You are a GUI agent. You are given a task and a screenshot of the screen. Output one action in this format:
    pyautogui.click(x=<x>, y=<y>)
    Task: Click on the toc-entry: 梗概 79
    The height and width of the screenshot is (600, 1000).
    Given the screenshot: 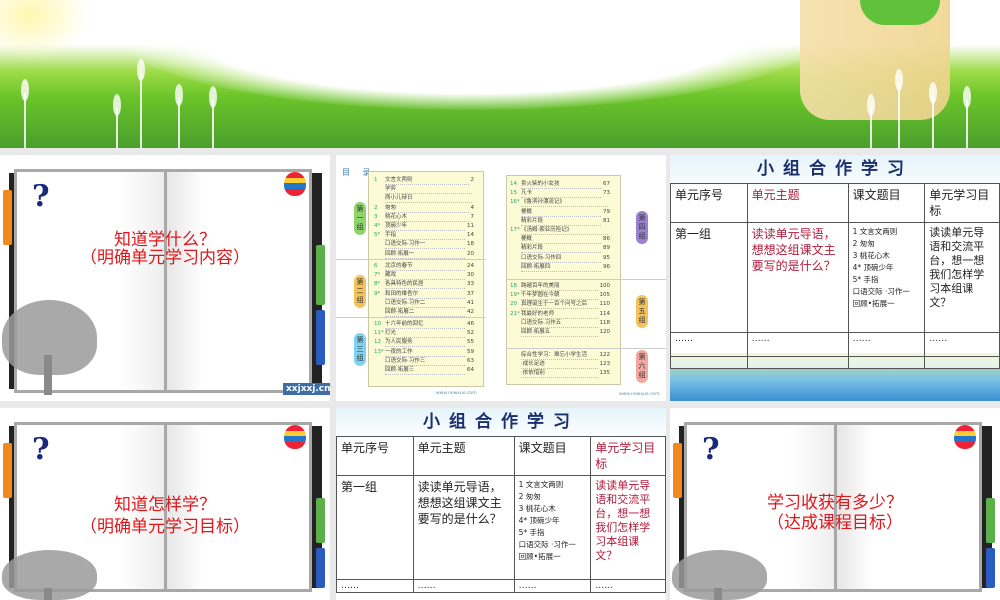 What is the action you would take?
    pyautogui.click(x=560, y=213)
    